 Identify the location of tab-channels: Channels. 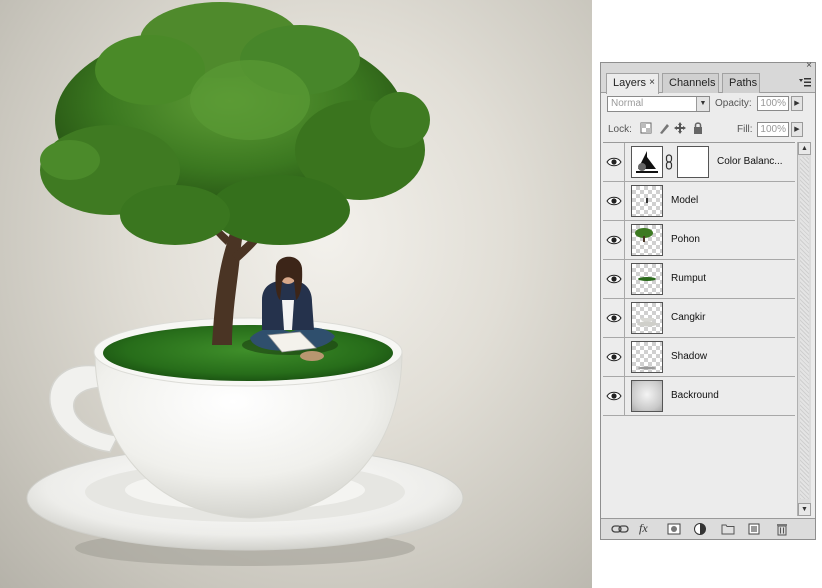
(690, 83).